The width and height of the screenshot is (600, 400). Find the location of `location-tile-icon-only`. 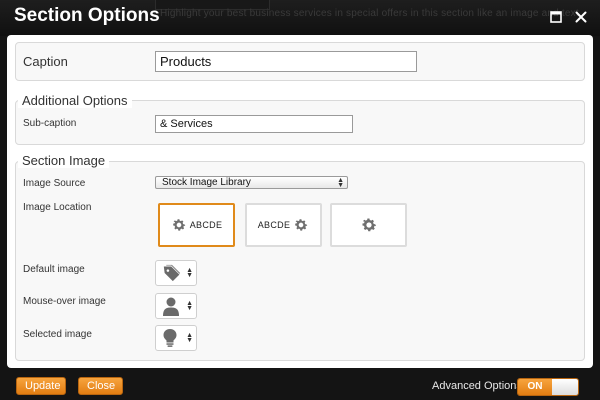

location-tile-icon-only is located at coordinates (368, 225).